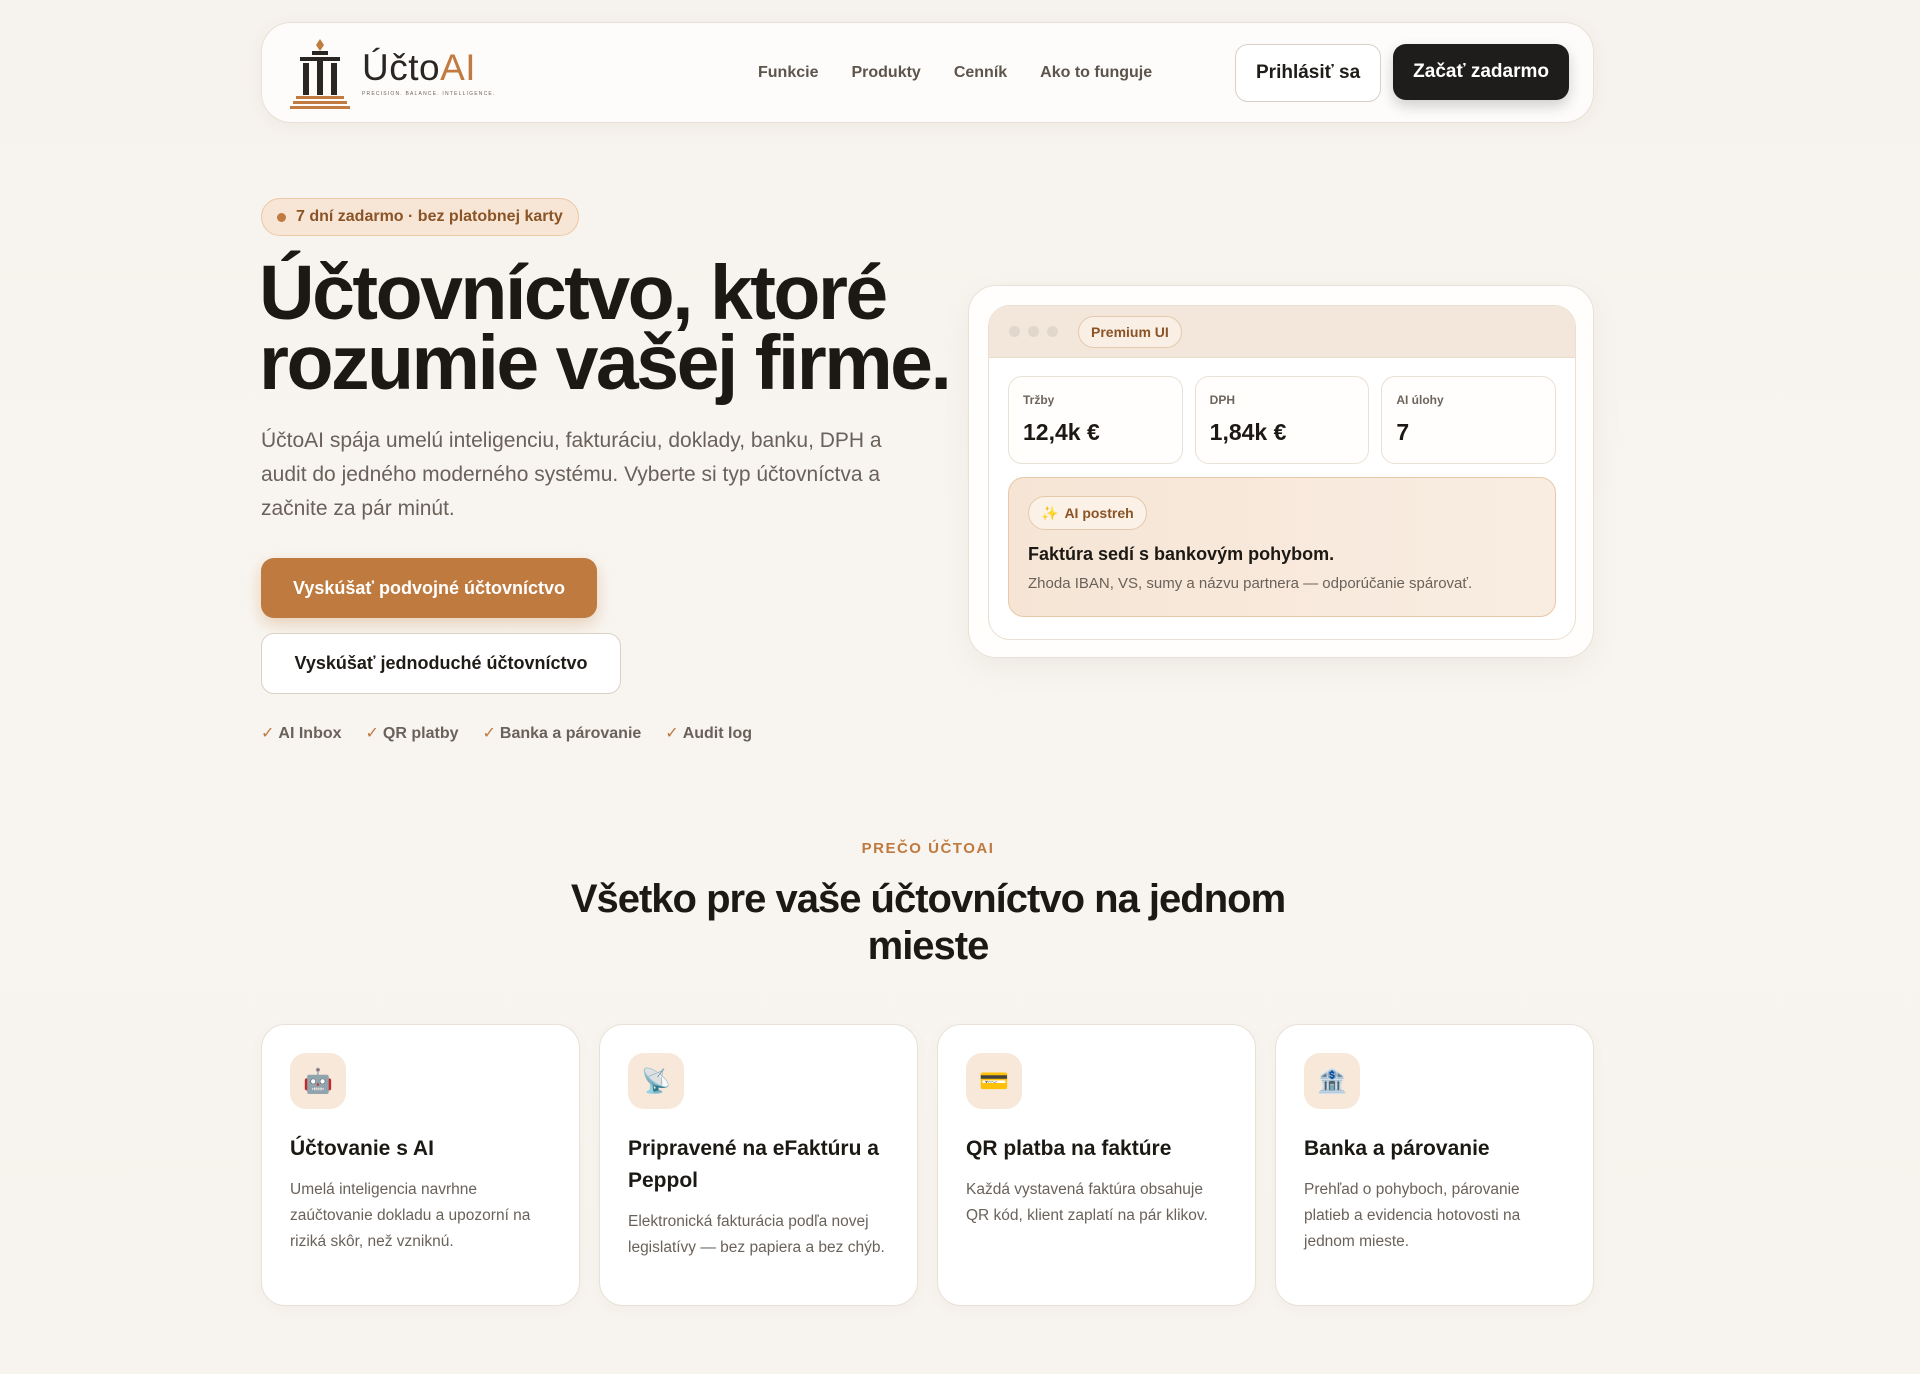 The height and width of the screenshot is (1374, 1920). I want to click on stat-card-dph: DPH 1,84k €, so click(1282, 420).